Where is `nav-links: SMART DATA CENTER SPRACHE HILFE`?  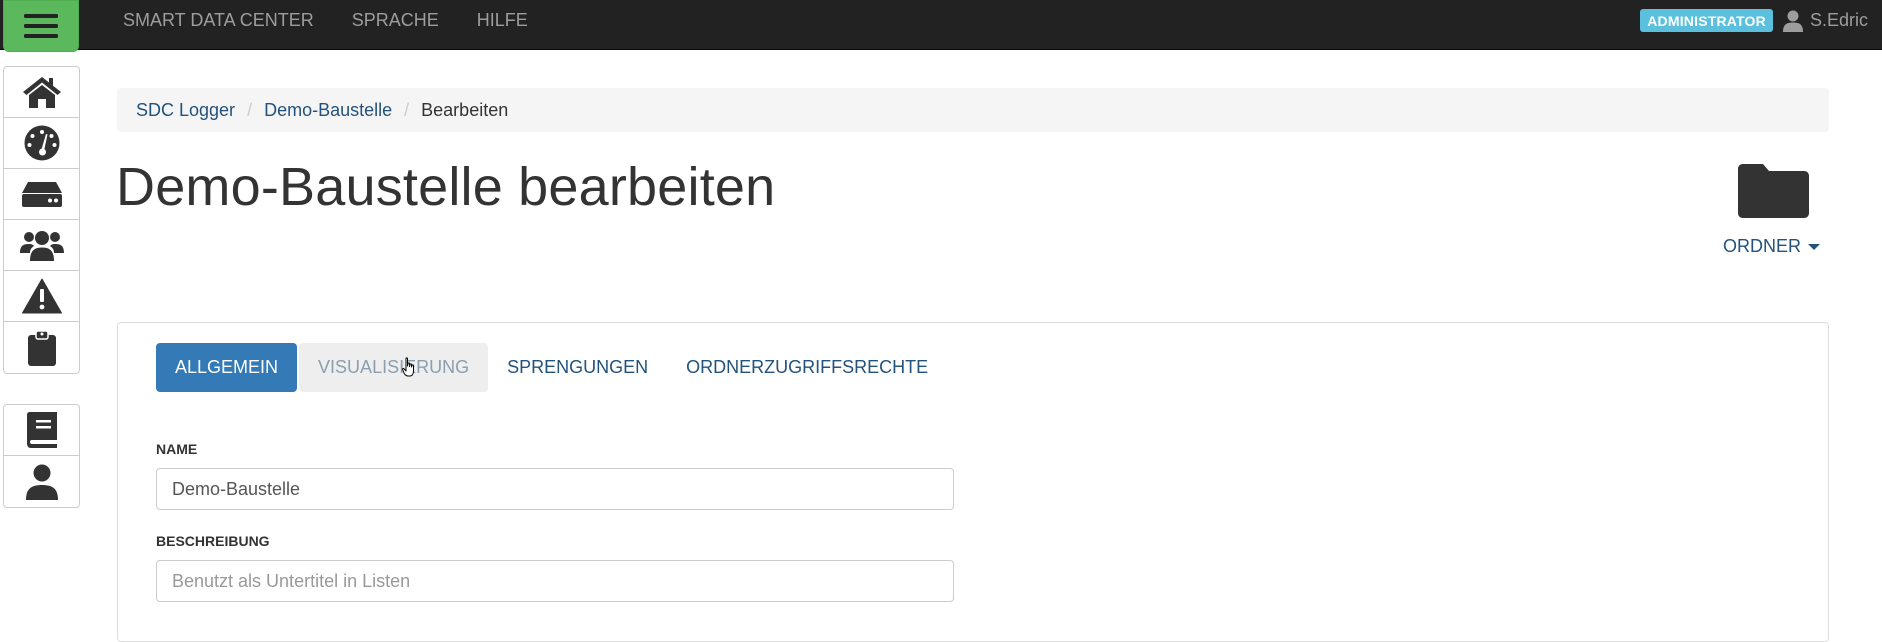 nav-links: SMART DATA CENTER SPRACHE HILFE is located at coordinates (325, 20).